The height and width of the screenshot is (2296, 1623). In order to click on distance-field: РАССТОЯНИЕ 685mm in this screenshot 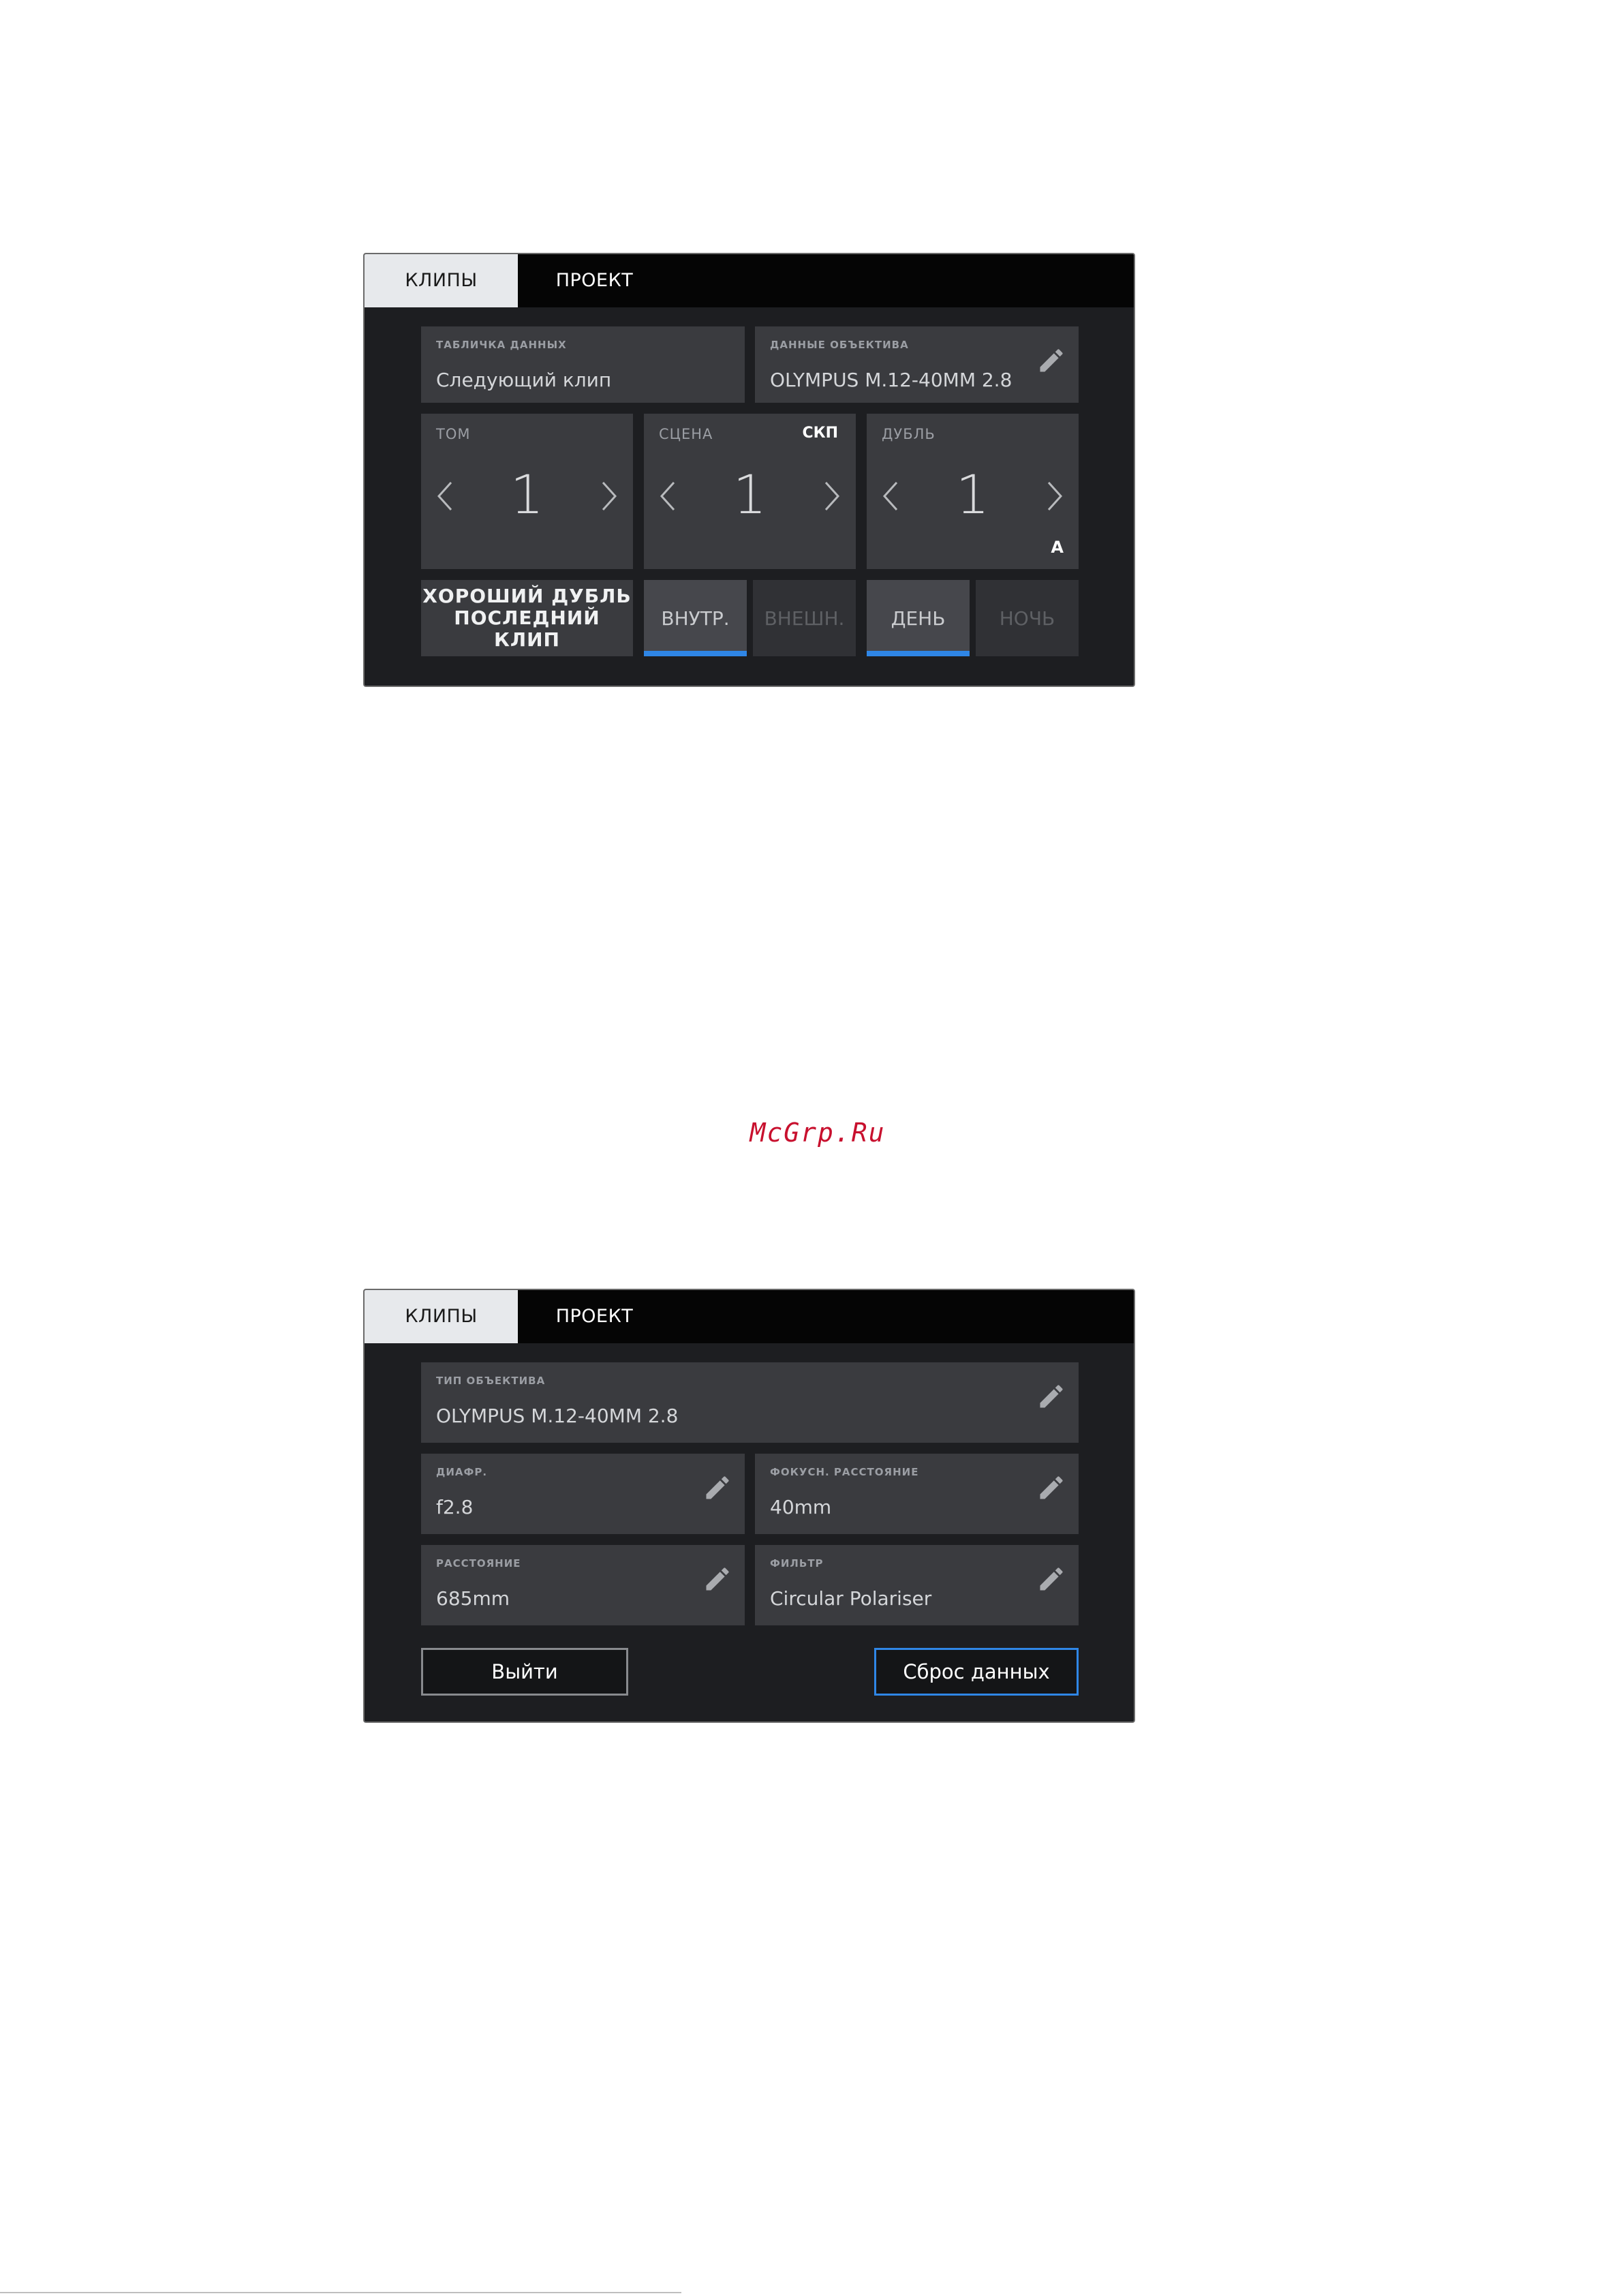, I will do `click(583, 1585)`.